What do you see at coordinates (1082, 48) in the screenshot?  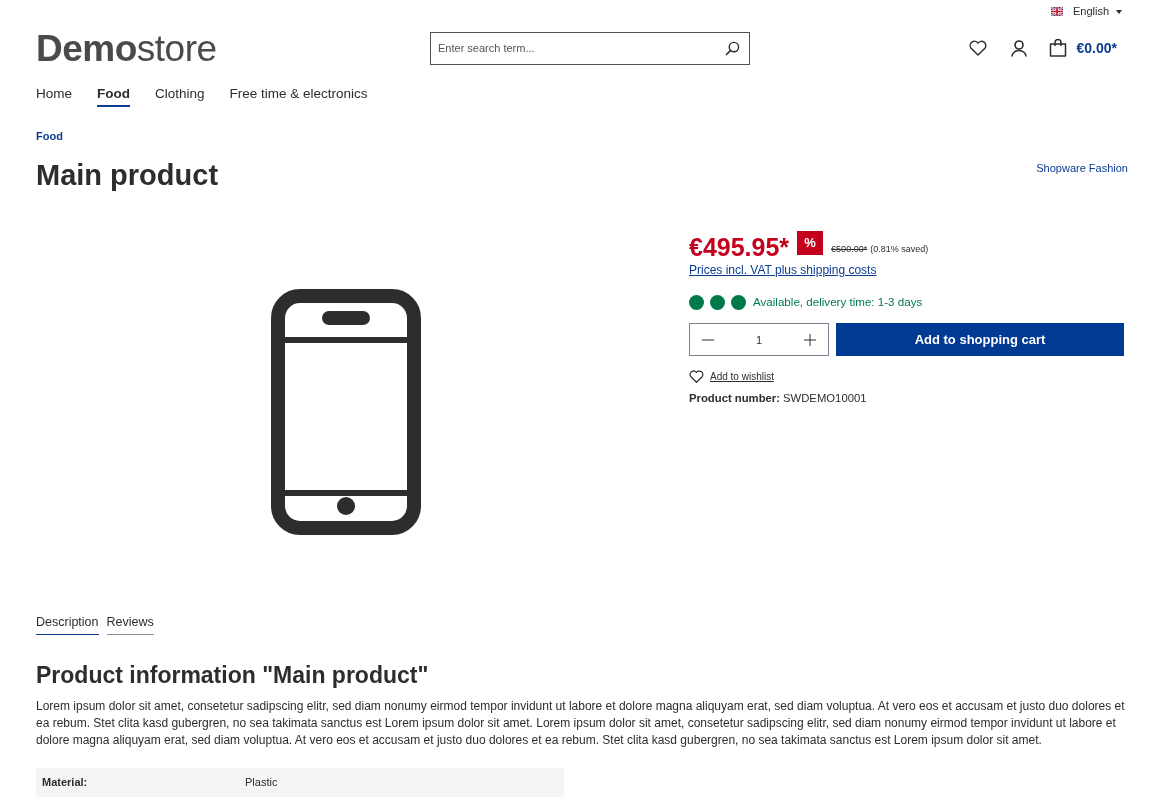 I see `cart-button: €0.00*` at bounding box center [1082, 48].